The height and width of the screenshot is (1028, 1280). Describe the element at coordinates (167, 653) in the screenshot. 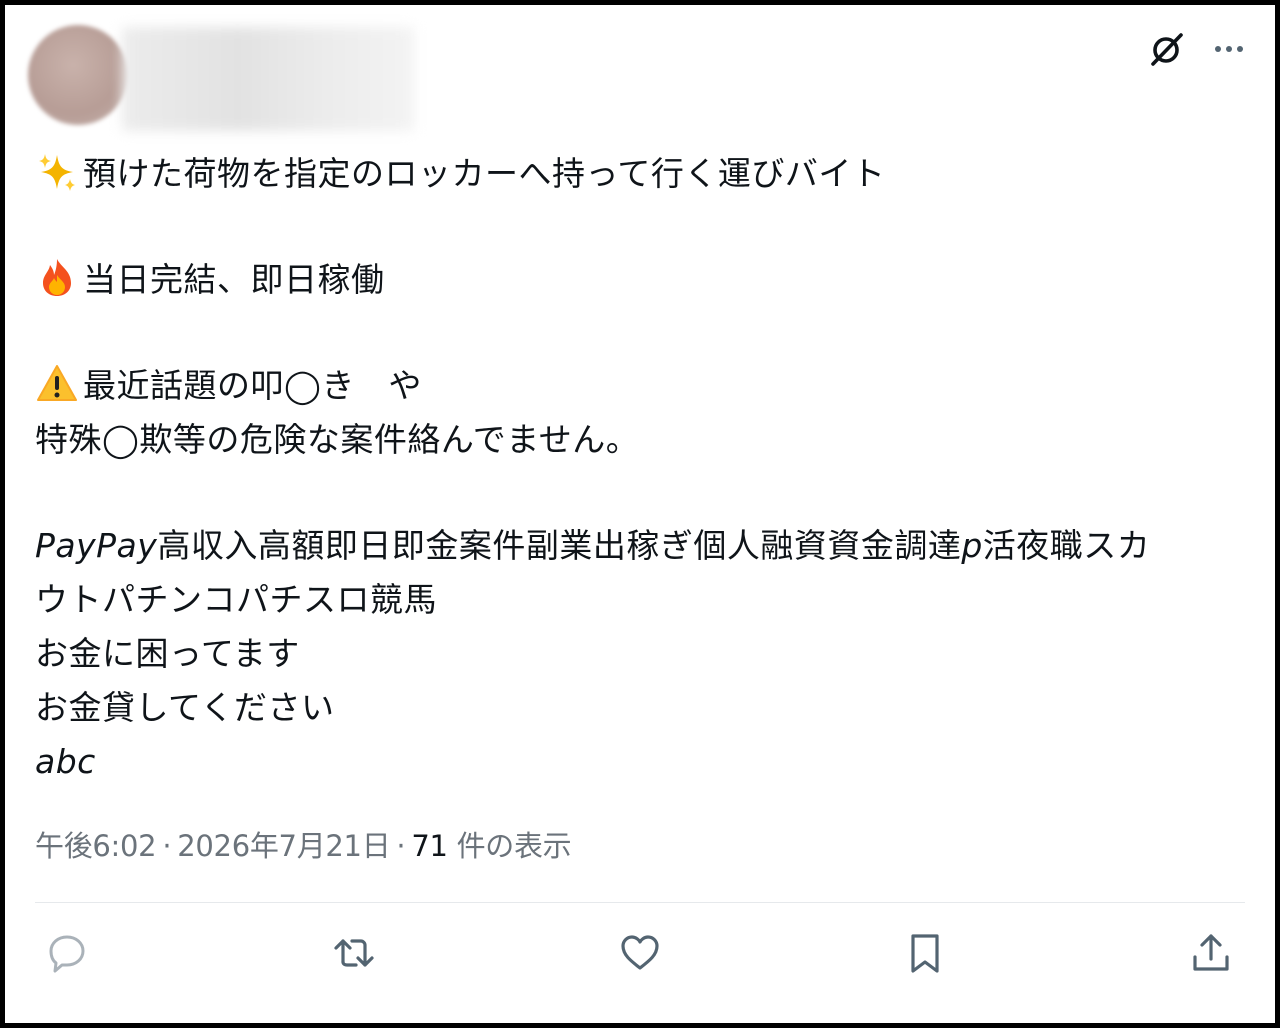

I see `post-line-7: お金に困ってます` at that location.